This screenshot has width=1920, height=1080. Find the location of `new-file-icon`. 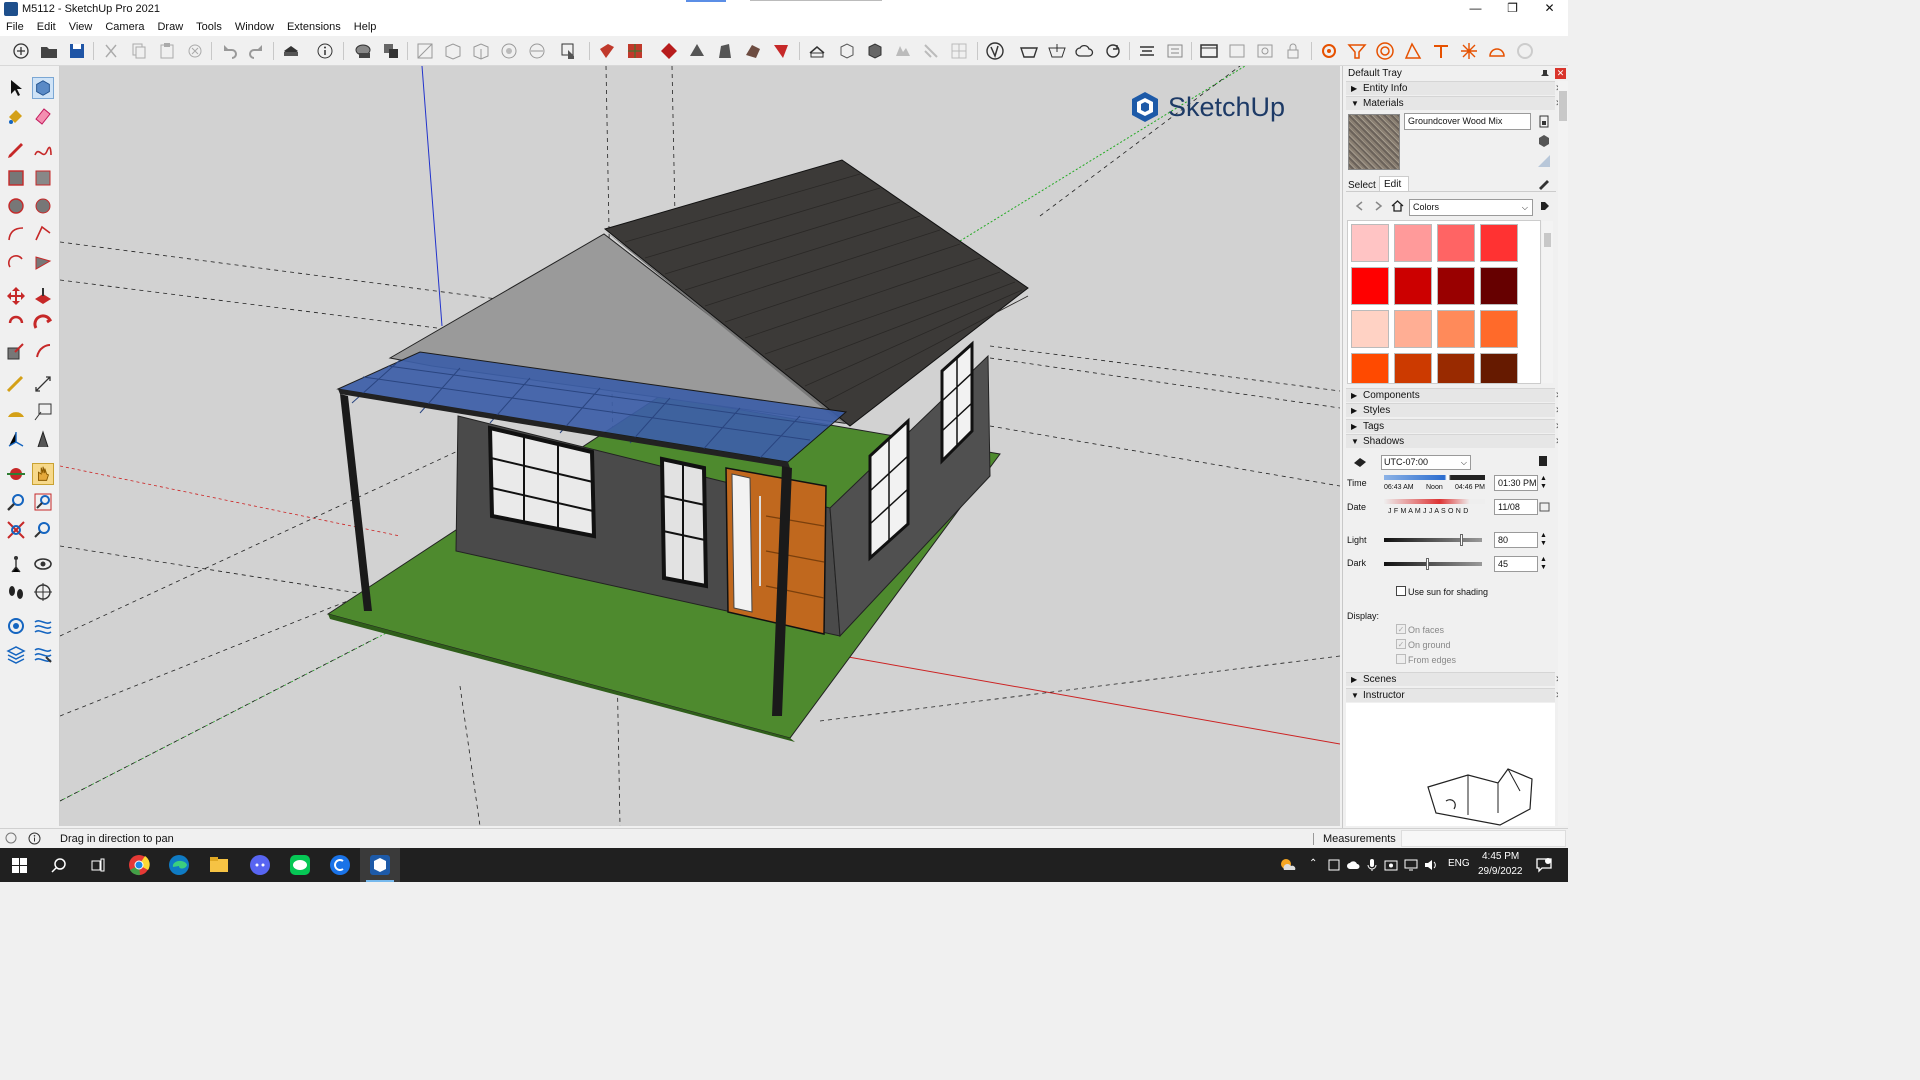

new-file-icon is located at coordinates (21, 51).